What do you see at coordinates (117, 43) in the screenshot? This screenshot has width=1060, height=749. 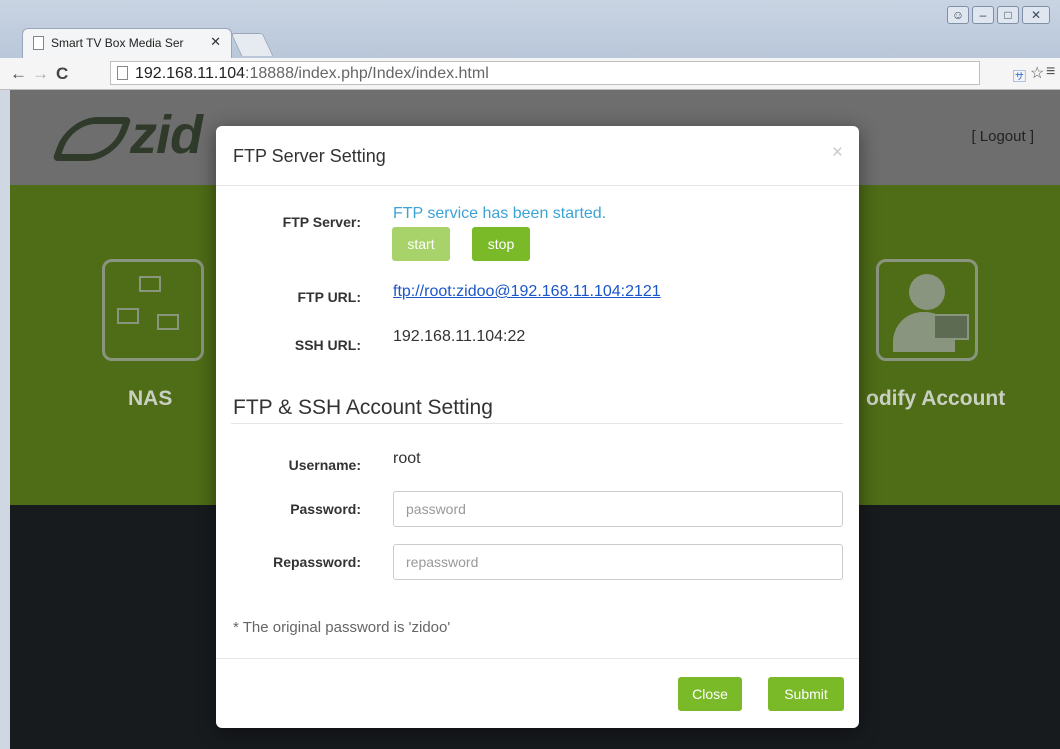 I see `tab-title: Smart TV Box Media Ser` at bounding box center [117, 43].